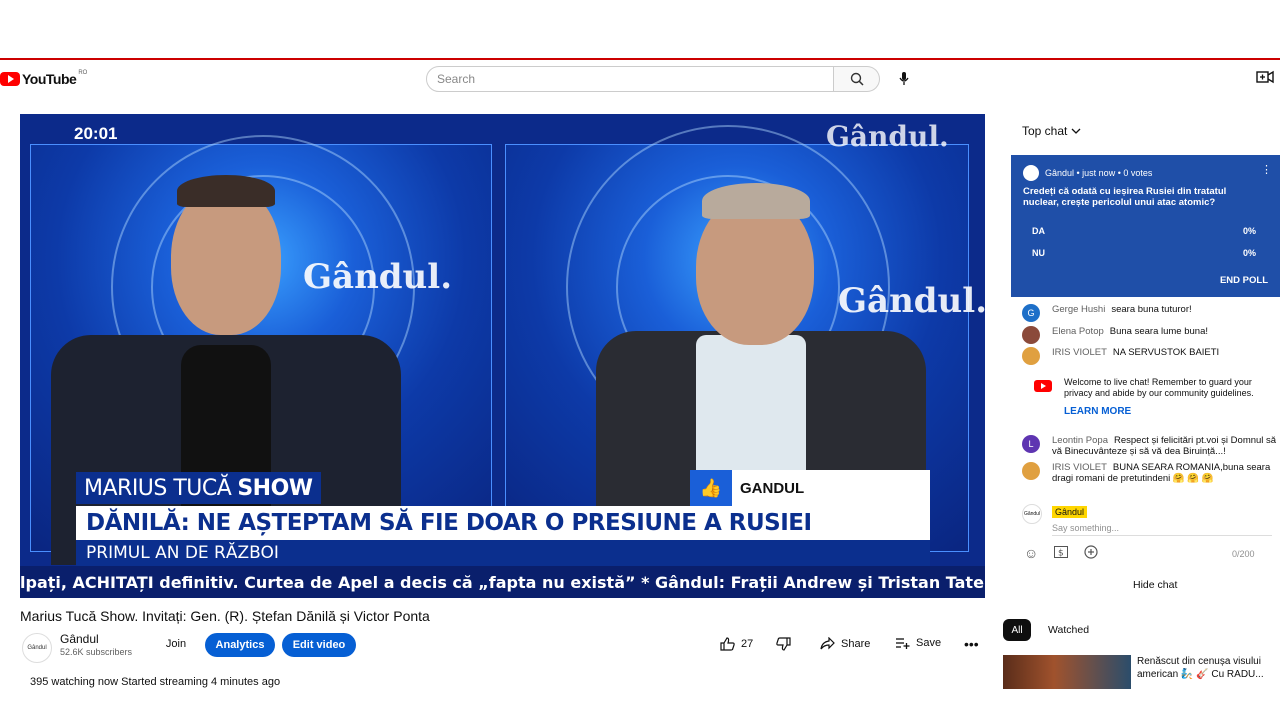  I want to click on like-count: 27, so click(747, 644).